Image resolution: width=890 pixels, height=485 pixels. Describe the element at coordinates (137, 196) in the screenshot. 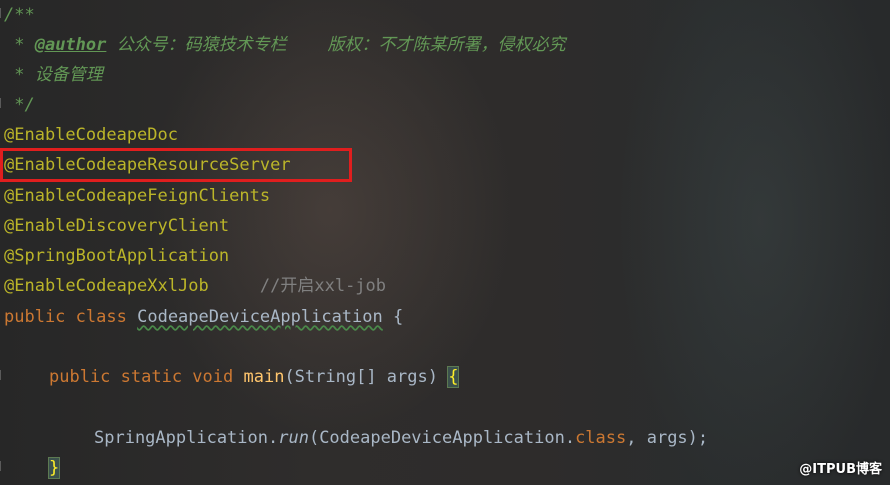

I see `annotation-enable-codeape-feign-clients: @EnableCodeapeFeignClients` at that location.